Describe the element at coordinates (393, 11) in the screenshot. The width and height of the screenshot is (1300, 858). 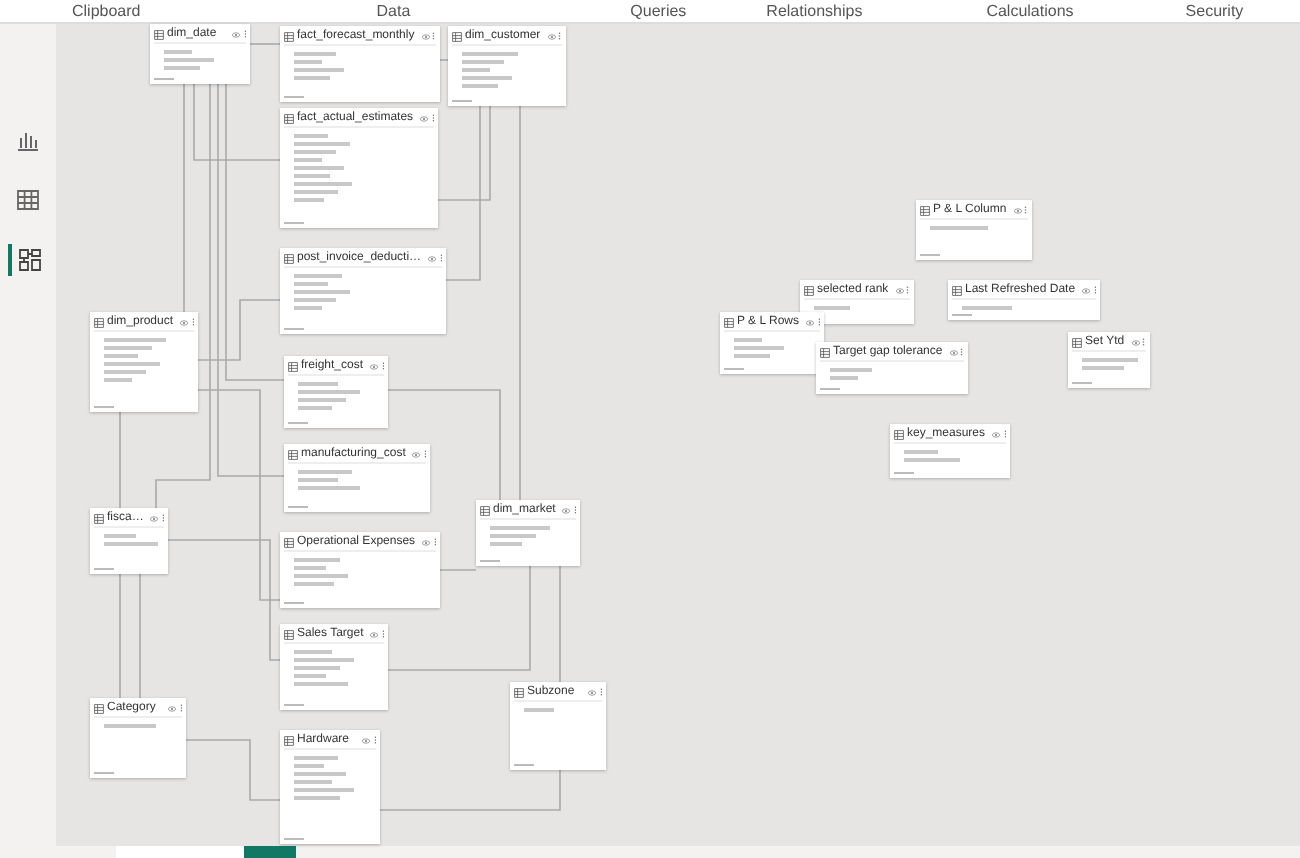
I see `ribbon-group-label: Data` at that location.